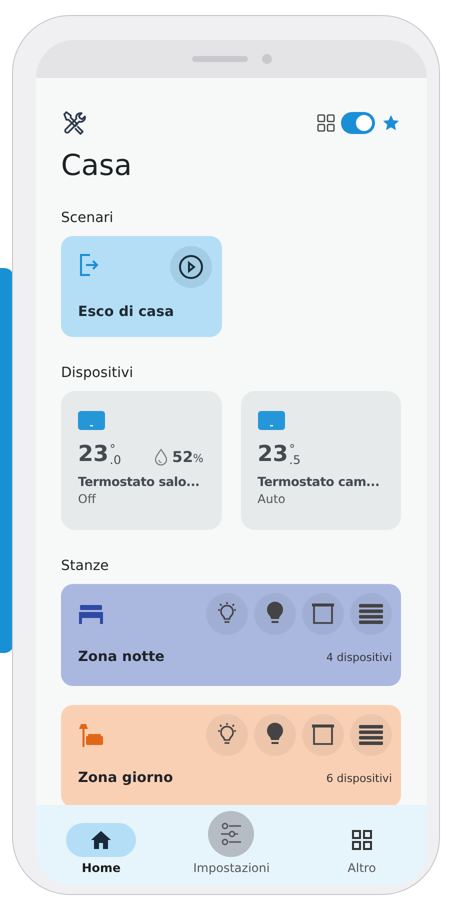 This screenshot has width=453, height=909. What do you see at coordinates (359, 778) in the screenshot?
I see `device-count: 6 dispositivi` at bounding box center [359, 778].